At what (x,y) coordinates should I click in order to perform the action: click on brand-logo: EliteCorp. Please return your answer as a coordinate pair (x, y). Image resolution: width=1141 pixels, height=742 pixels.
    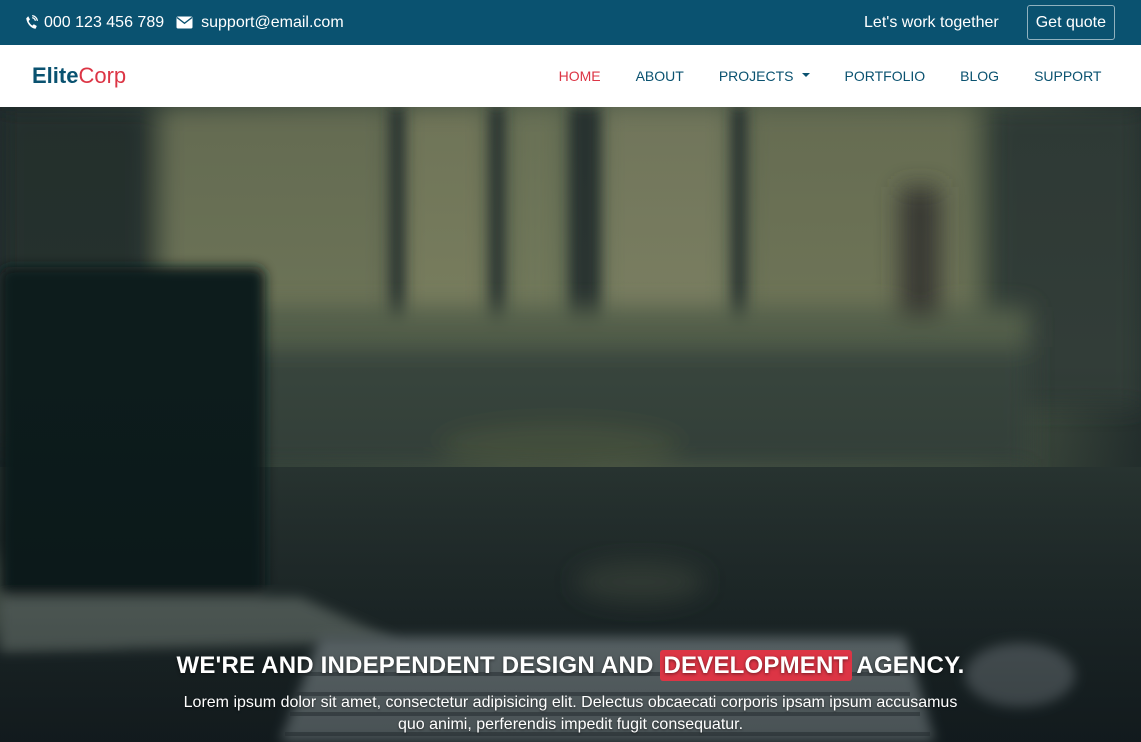
    Looking at the image, I should click on (79, 76).